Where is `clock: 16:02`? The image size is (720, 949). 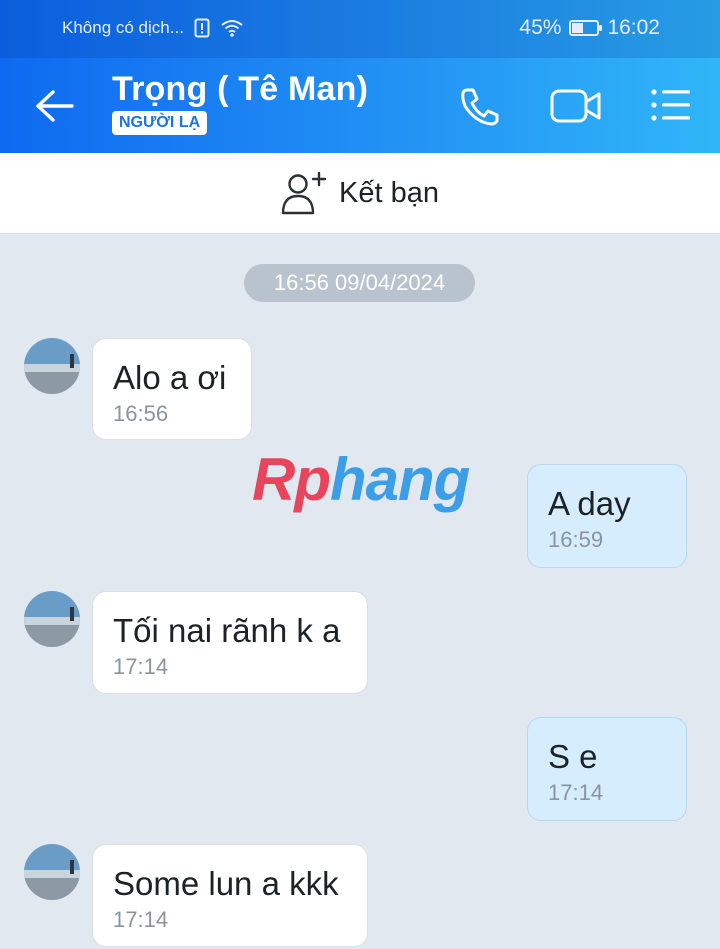 clock: 16:02 is located at coordinates (633, 27).